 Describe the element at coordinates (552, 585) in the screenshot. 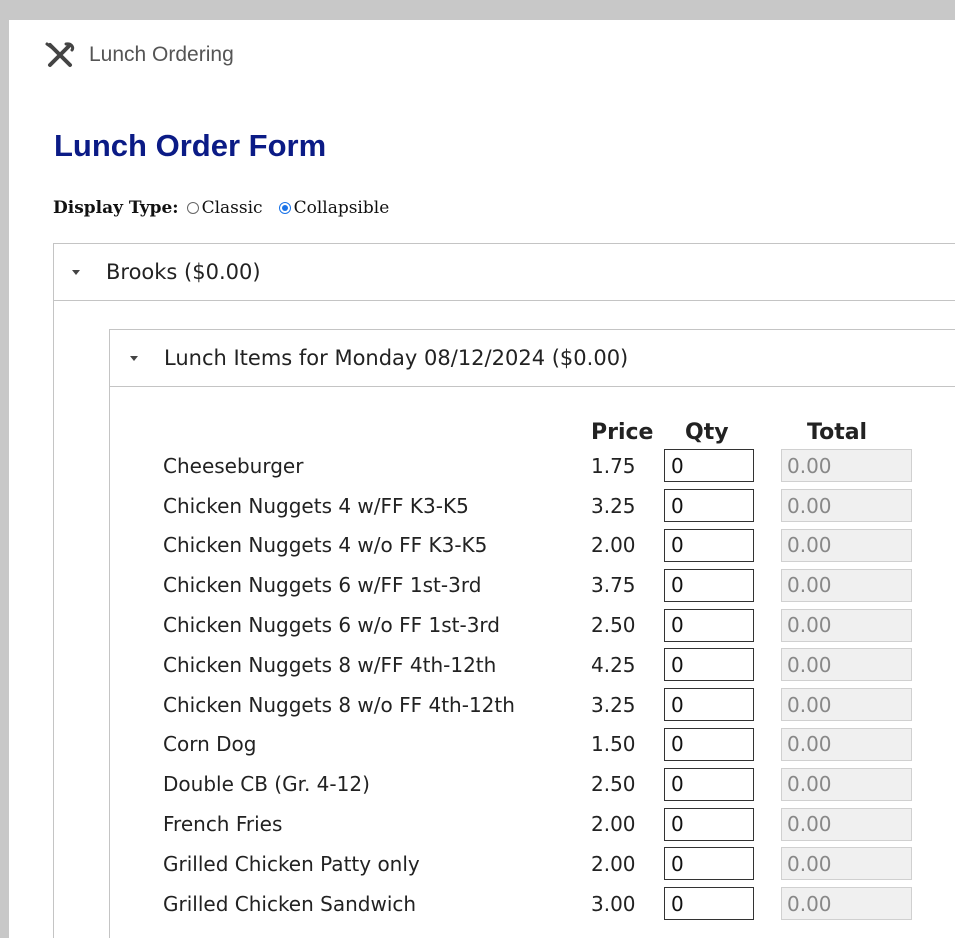

I see `table-row: Chicken Nuggets 6 w/FF 1st-3rd 3.75` at that location.